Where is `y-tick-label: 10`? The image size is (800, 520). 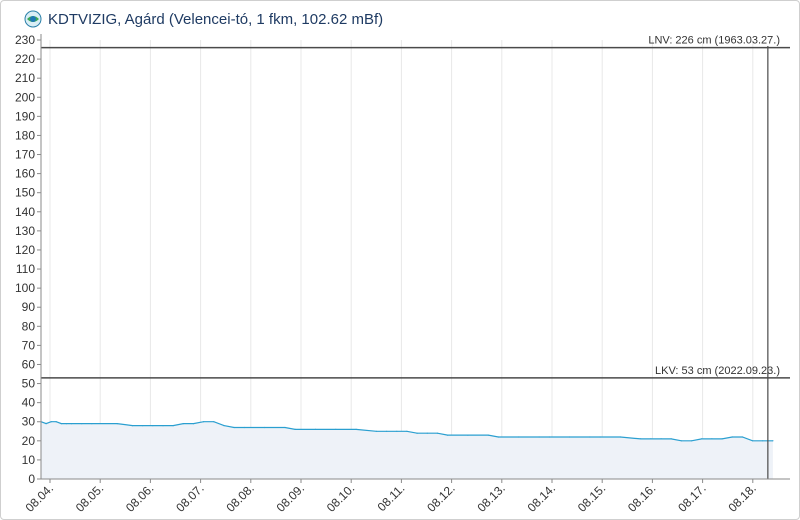
y-tick-label: 10 is located at coordinates (29, 460).